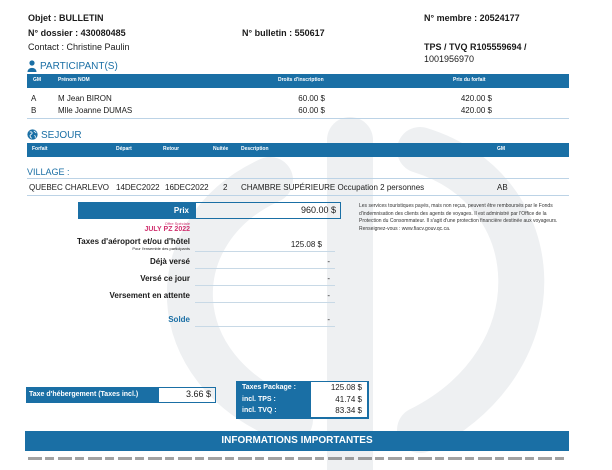 The width and height of the screenshot is (612, 470). Describe the element at coordinates (169, 261) in the screenshot. I see `deja-label: Déjà versé` at that location.